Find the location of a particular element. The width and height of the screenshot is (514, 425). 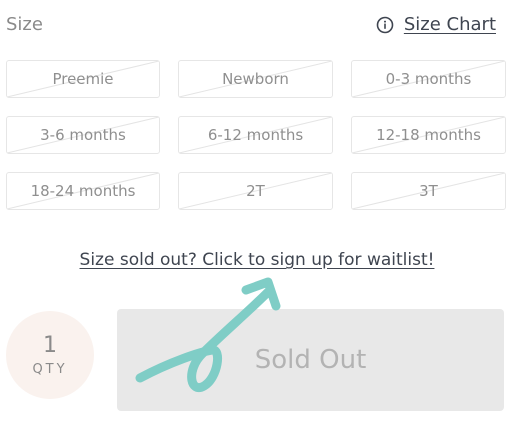

size-option-newborn: Newborn is located at coordinates (255, 79).